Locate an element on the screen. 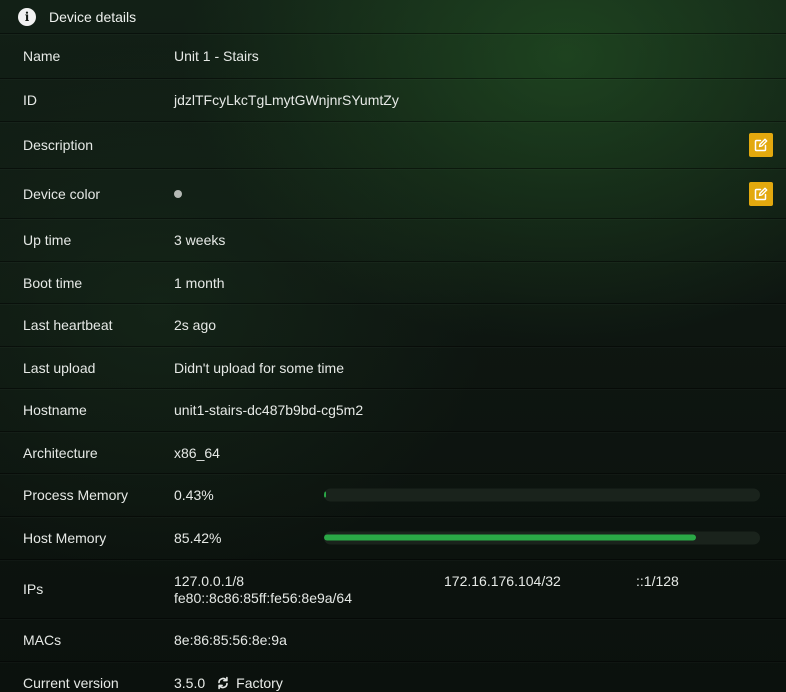 Image resolution: width=786 pixels, height=692 pixels. process-memory-label: Process Memory is located at coordinates (76, 495).